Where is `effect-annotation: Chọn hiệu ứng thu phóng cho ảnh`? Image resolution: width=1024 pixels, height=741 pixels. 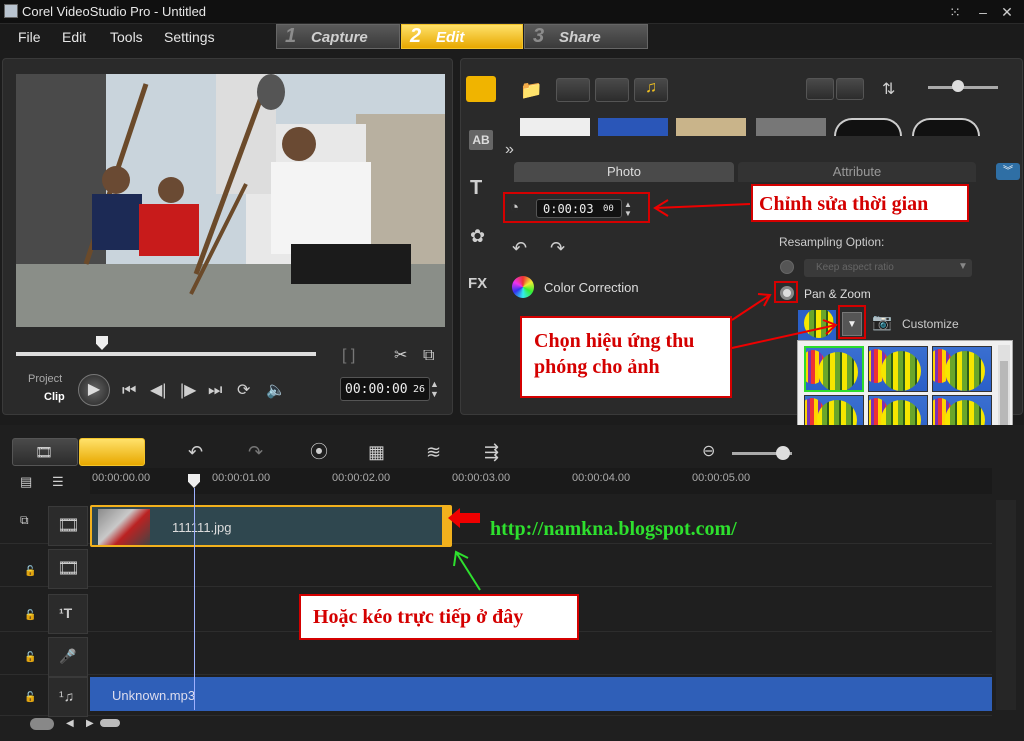 effect-annotation: Chọn hiệu ứng thu phóng cho ảnh is located at coordinates (626, 357).